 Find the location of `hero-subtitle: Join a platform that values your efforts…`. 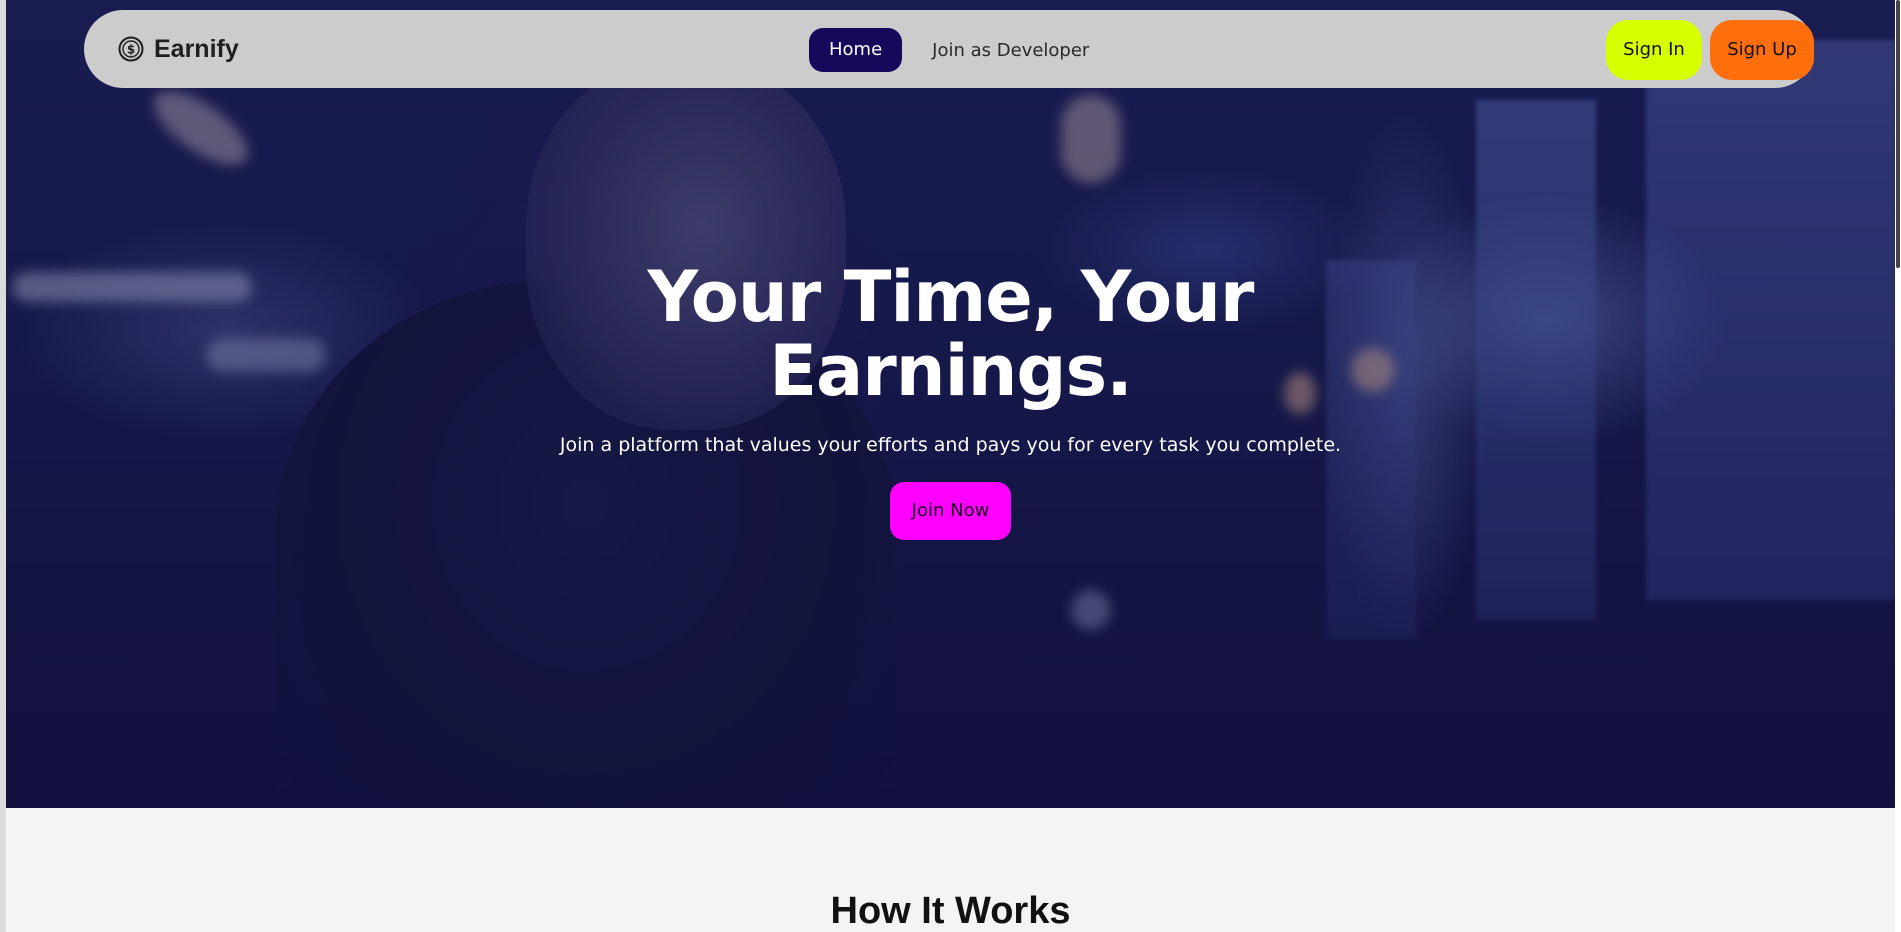

hero-subtitle: Join a platform that values your efforts… is located at coordinates (950, 445).